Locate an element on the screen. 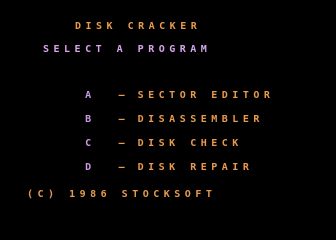 The width and height of the screenshot is (336, 240). menu-key-c: C is located at coordinates (90, 143).